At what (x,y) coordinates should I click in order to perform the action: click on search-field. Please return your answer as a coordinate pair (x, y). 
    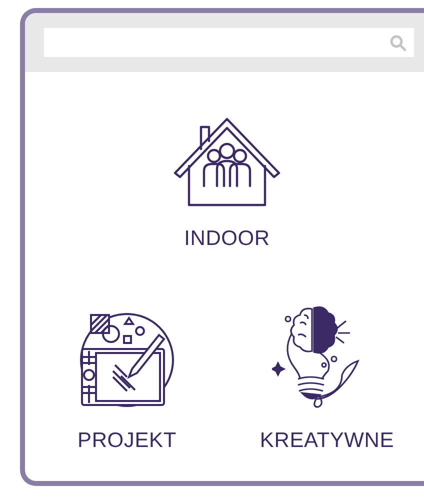
    Looking at the image, I should click on (229, 42).